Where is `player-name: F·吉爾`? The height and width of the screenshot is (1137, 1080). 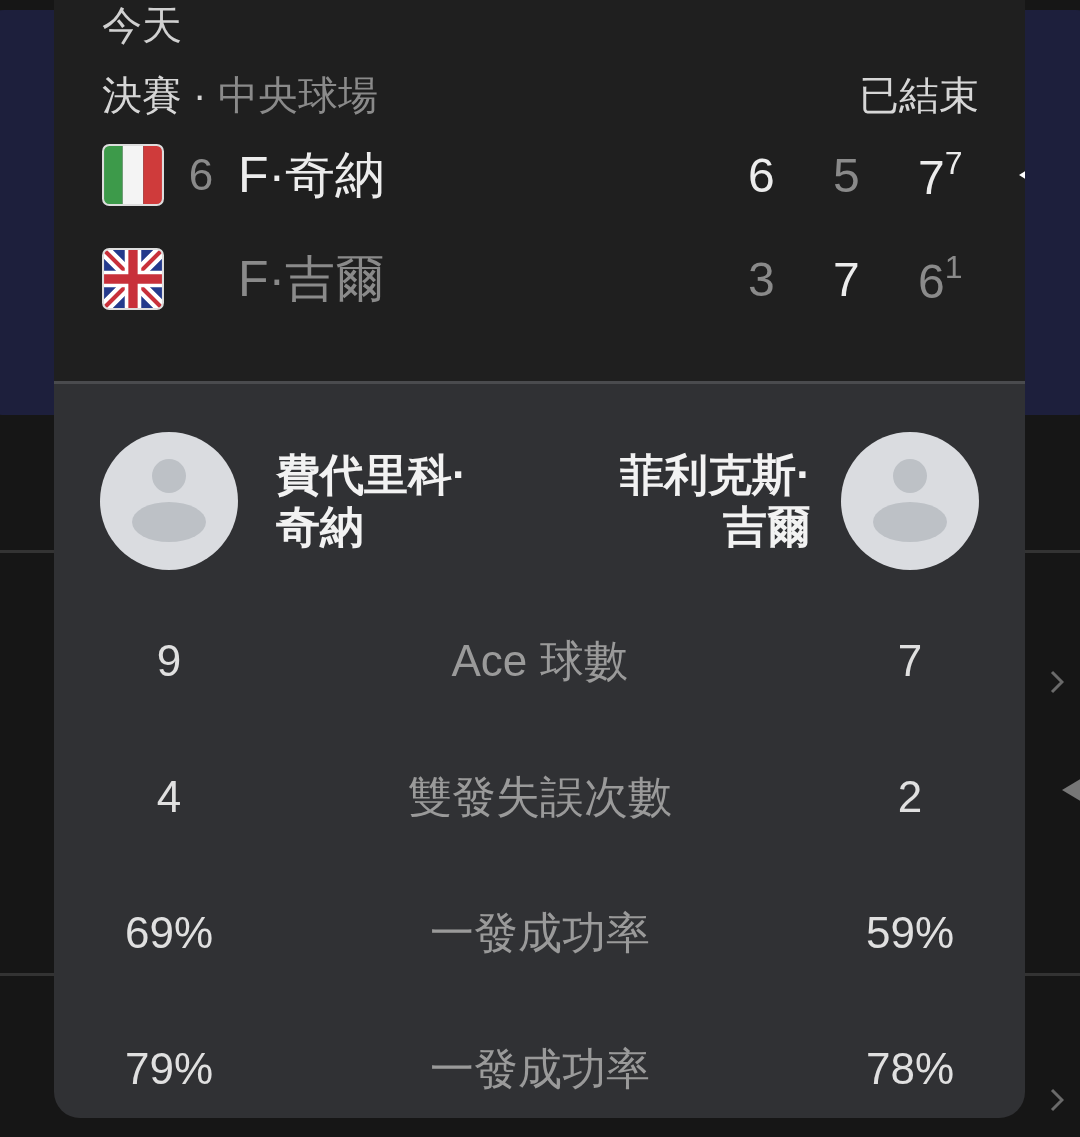 player-name: F·吉爾 is located at coordinates (312, 279).